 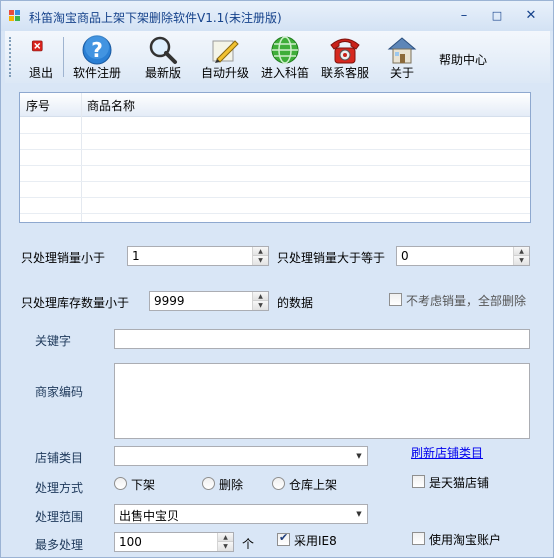 What do you see at coordinates (241, 514) in the screenshot?
I see `scope-select: 出售中宝贝 ▼` at bounding box center [241, 514].